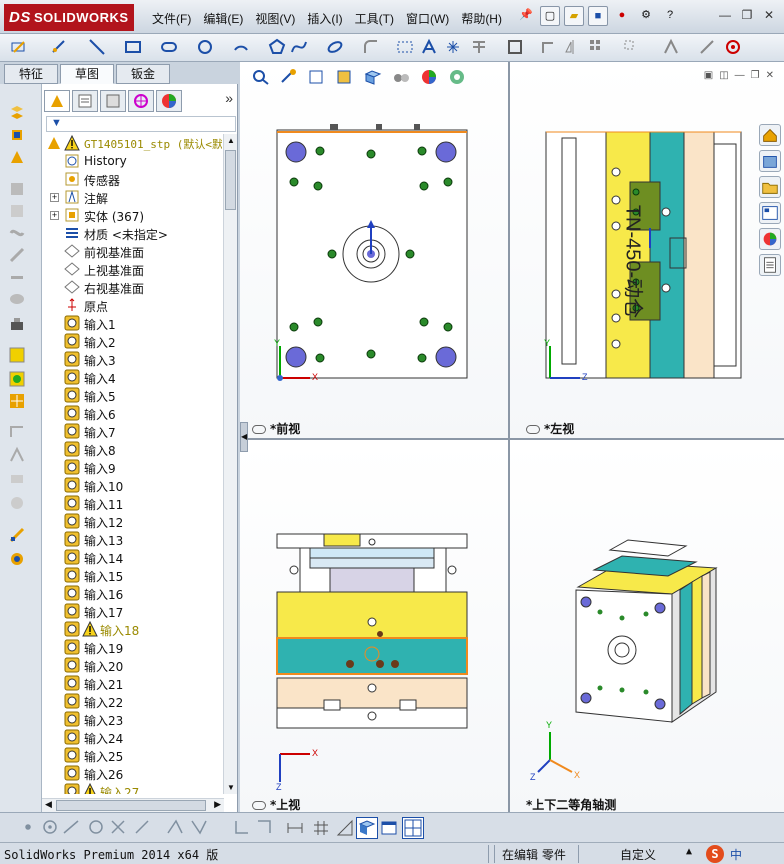 This screenshot has width=784, height=864. What do you see at coordinates (17, 479) in the screenshot?
I see `shell-icon` at bounding box center [17, 479].